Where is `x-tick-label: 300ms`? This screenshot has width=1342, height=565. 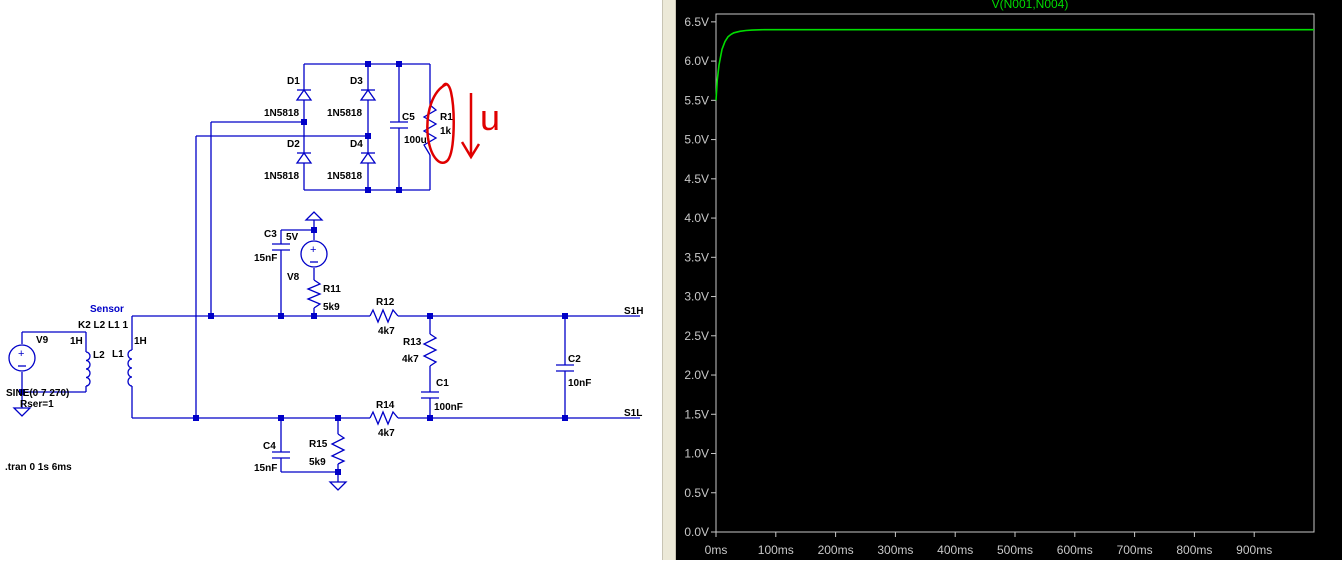
x-tick-label: 300ms is located at coordinates (895, 550).